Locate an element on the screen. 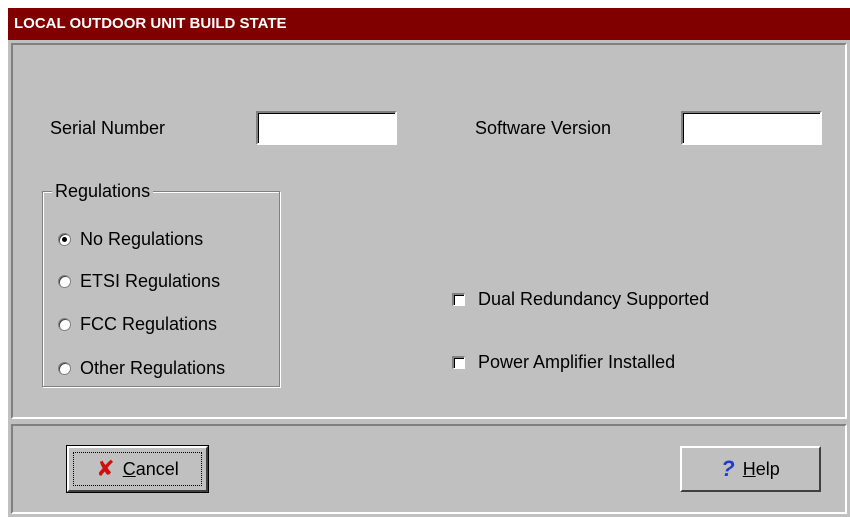 This screenshot has width=850, height=517. radio-label: FCC Regulations is located at coordinates (149, 323).